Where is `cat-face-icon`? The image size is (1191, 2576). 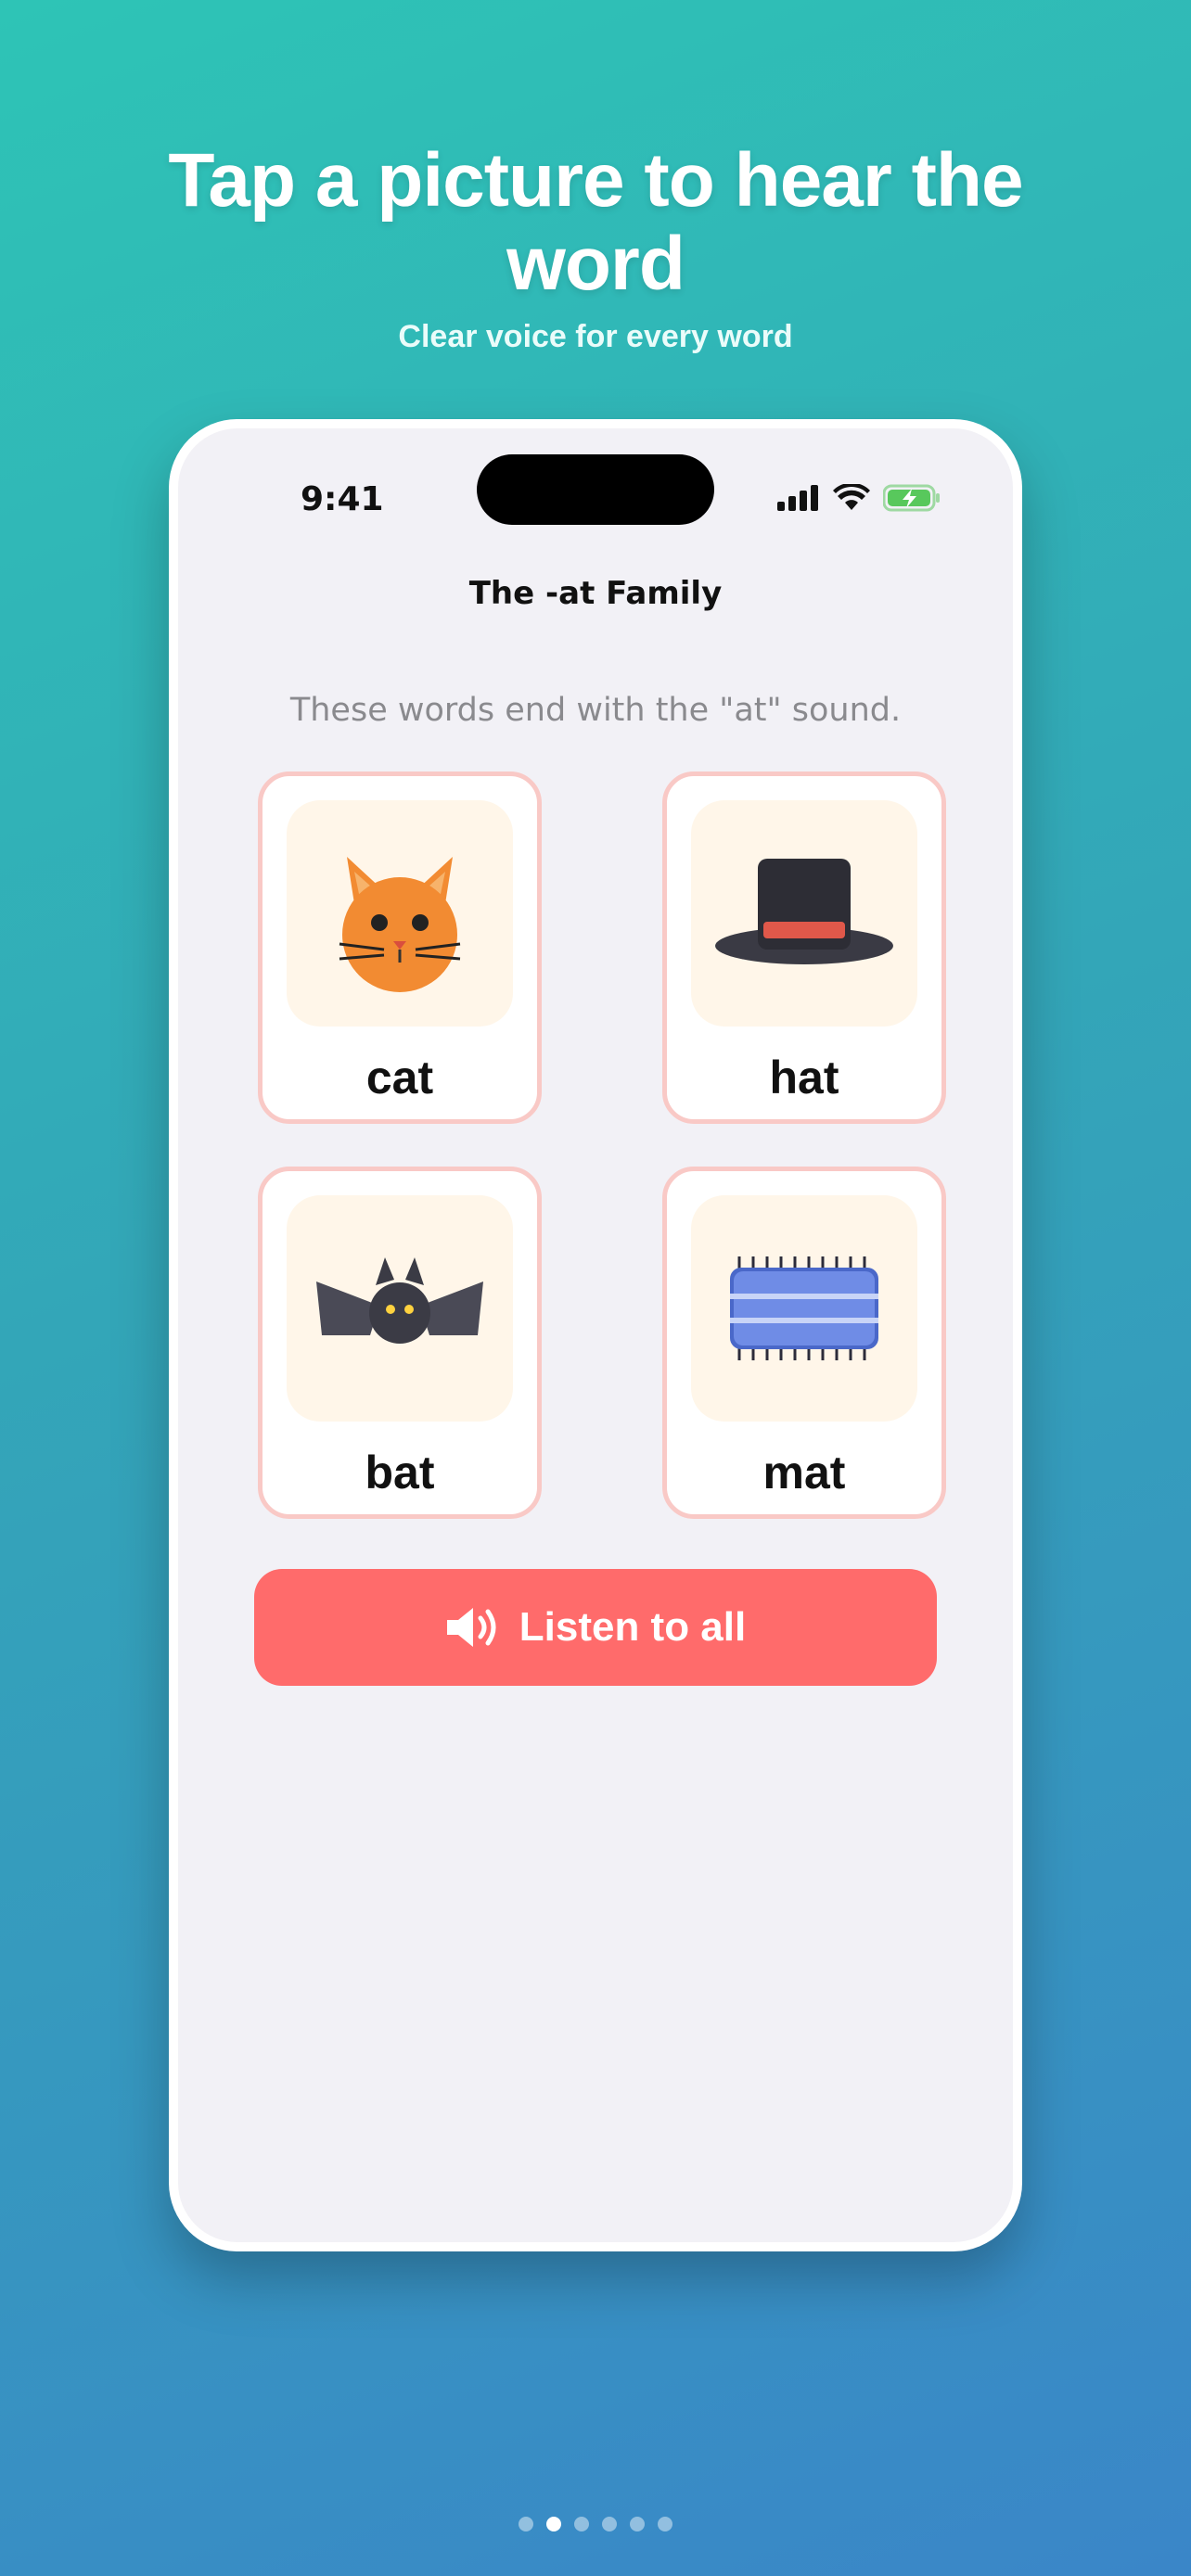
cat-face-icon is located at coordinates (400, 924).